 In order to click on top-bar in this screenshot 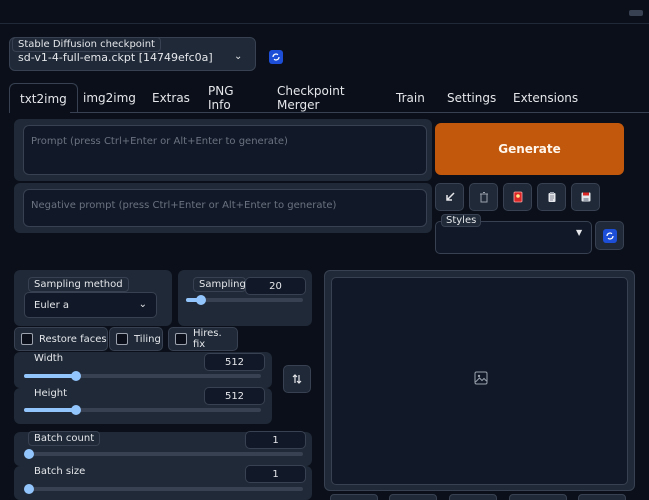, I will do `click(324, 12)`.